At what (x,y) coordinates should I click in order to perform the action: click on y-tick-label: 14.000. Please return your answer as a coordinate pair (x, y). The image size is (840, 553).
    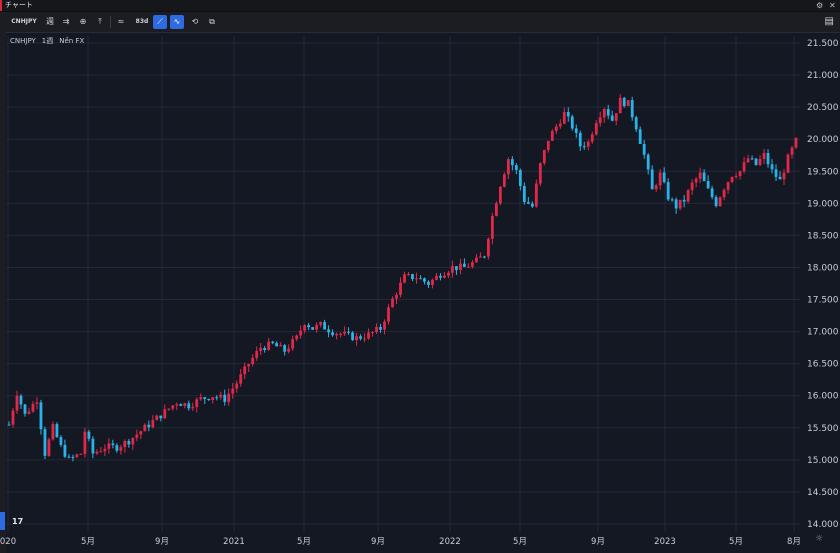
    Looking at the image, I should click on (823, 525).